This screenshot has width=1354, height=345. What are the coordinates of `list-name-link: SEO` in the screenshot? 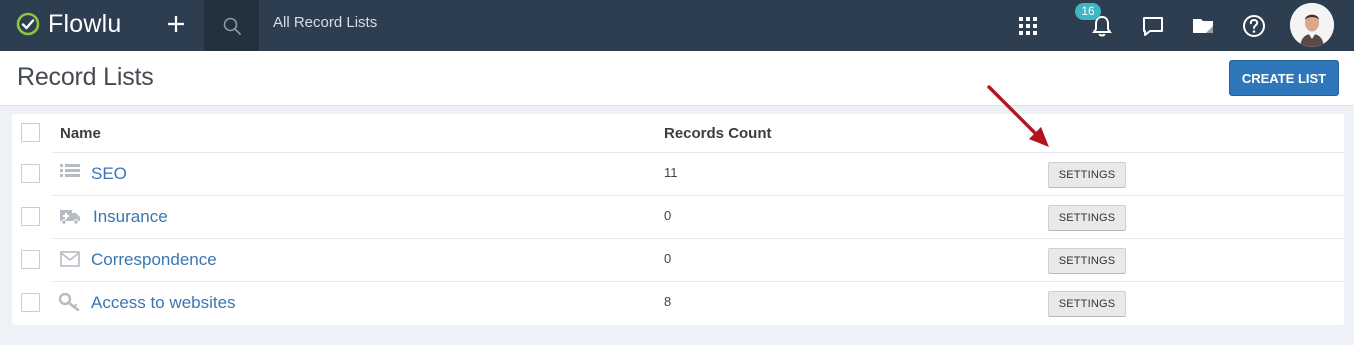 It's located at (109, 174).